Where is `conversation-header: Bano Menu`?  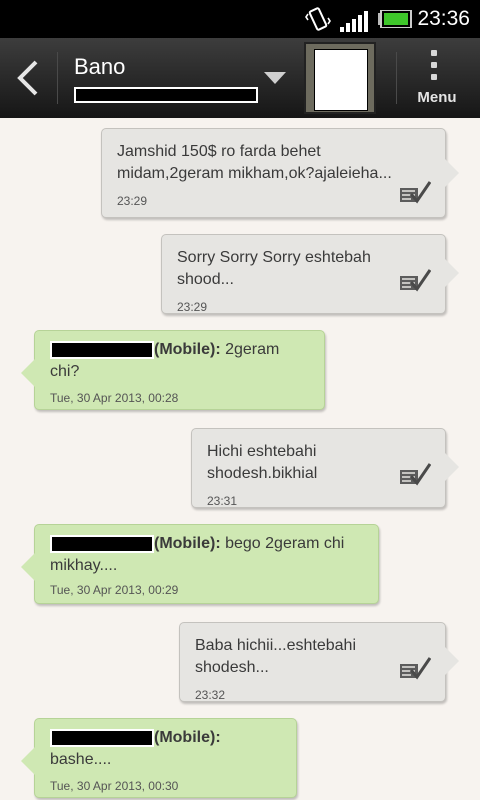 conversation-header: Bano Menu is located at coordinates (240, 78).